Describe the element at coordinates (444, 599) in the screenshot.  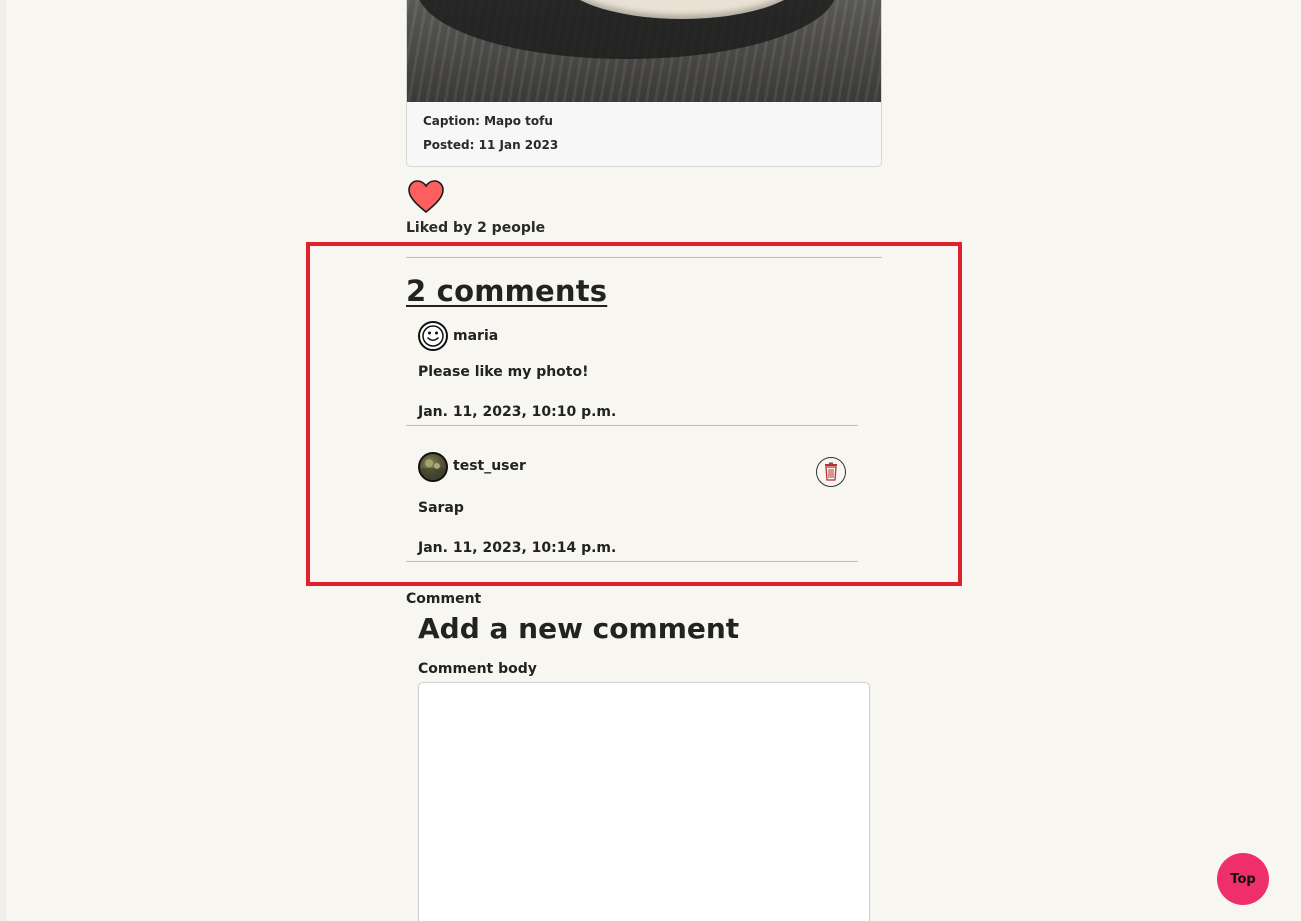
I see `comment-section-label: Comment` at that location.